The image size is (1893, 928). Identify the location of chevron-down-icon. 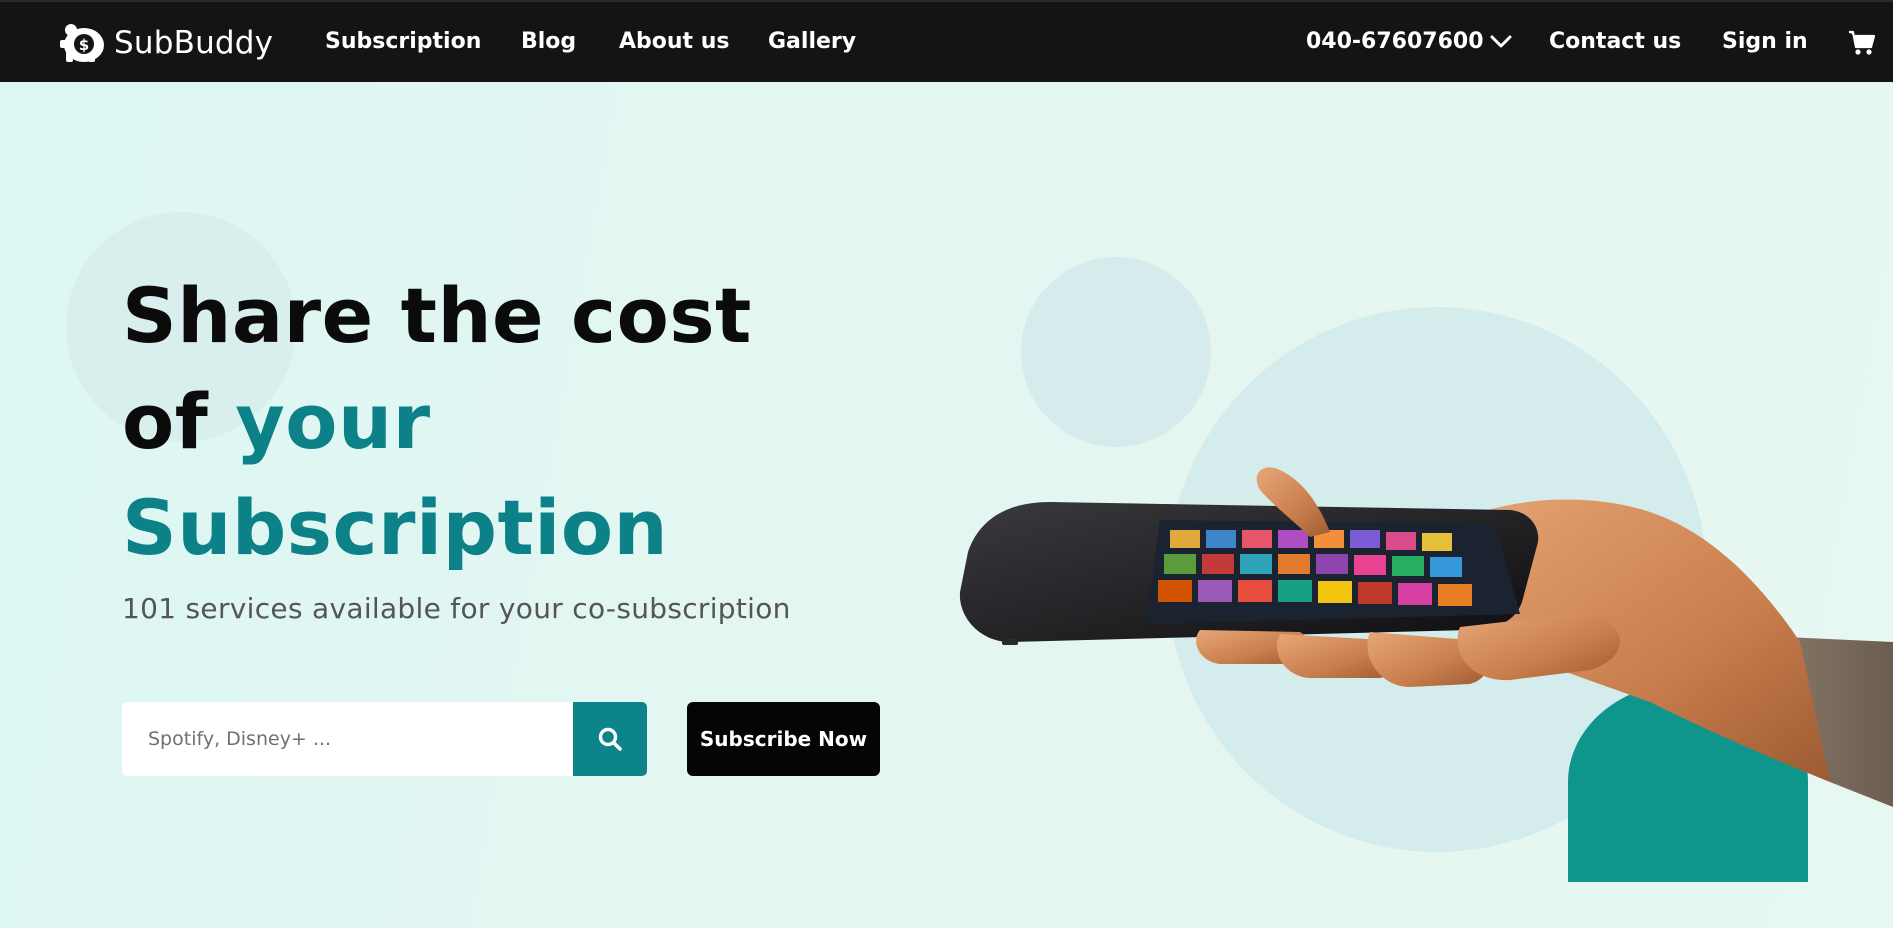
(1501, 41).